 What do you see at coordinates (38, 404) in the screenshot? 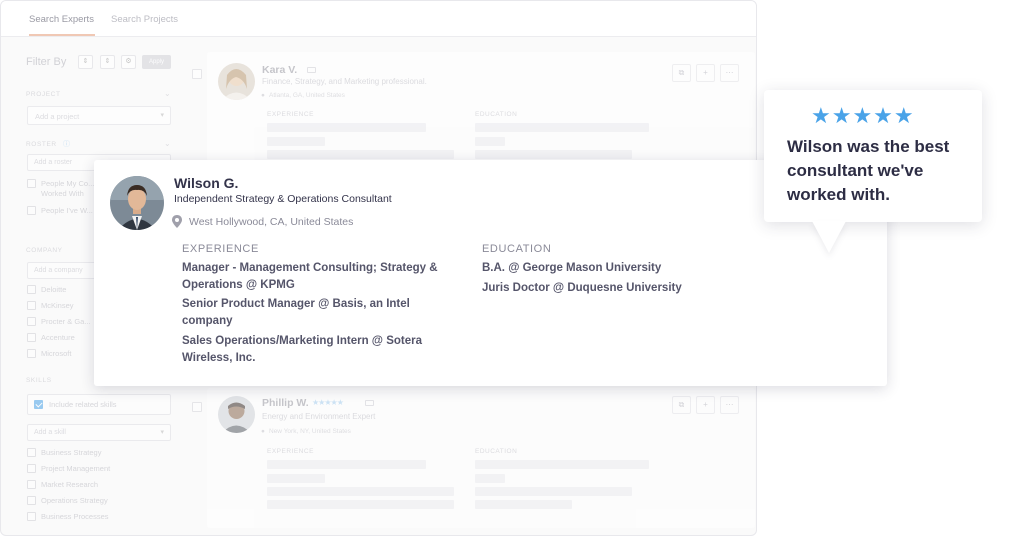
I see `include-related-checkbox` at bounding box center [38, 404].